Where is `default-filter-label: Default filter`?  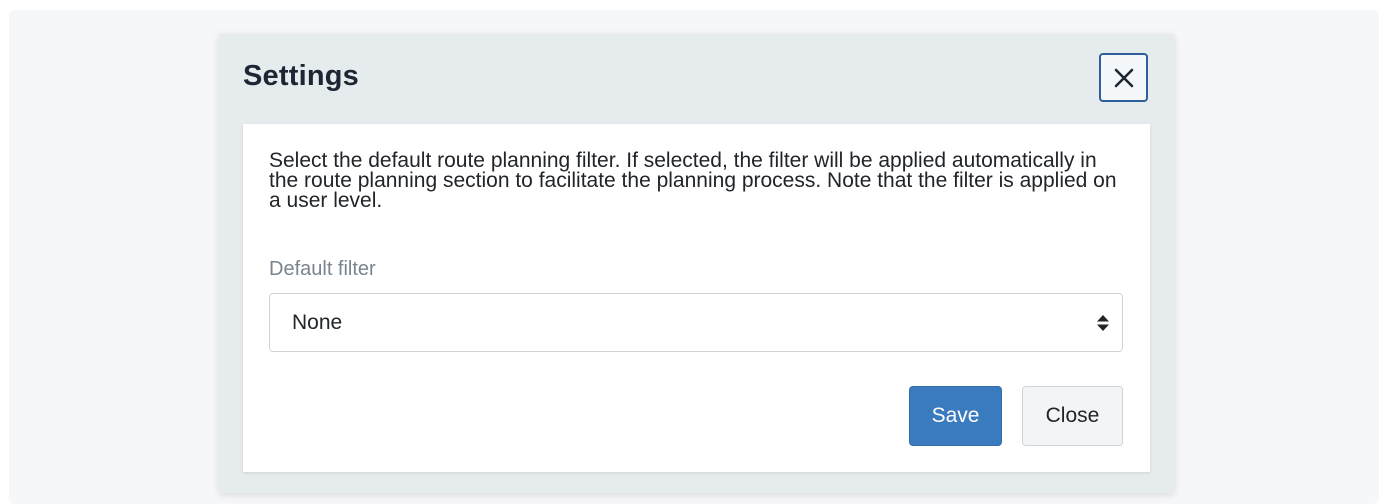
default-filter-label: Default filter is located at coordinates (322, 269).